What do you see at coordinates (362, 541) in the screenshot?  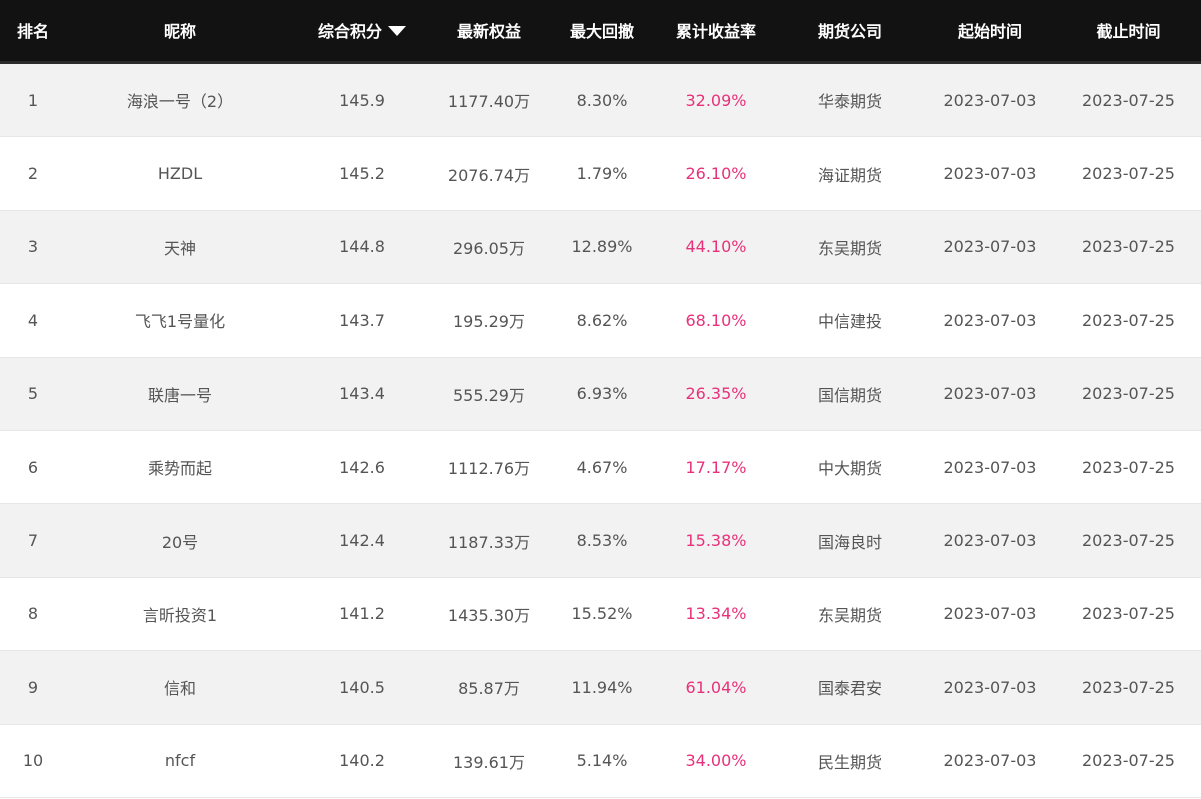 I see `cell-score: 142.4` at bounding box center [362, 541].